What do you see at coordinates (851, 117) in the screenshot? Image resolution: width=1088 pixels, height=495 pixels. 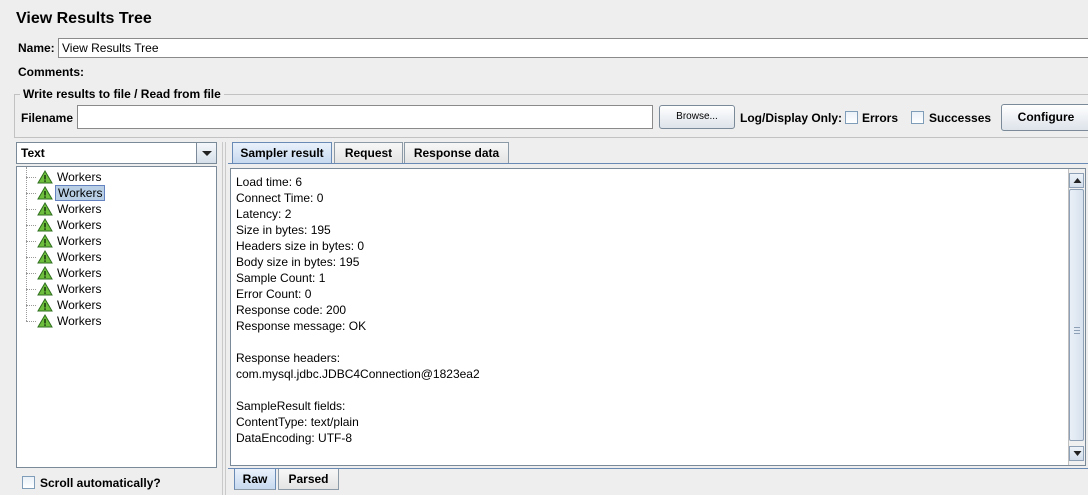 I see `errors-checkbox` at bounding box center [851, 117].